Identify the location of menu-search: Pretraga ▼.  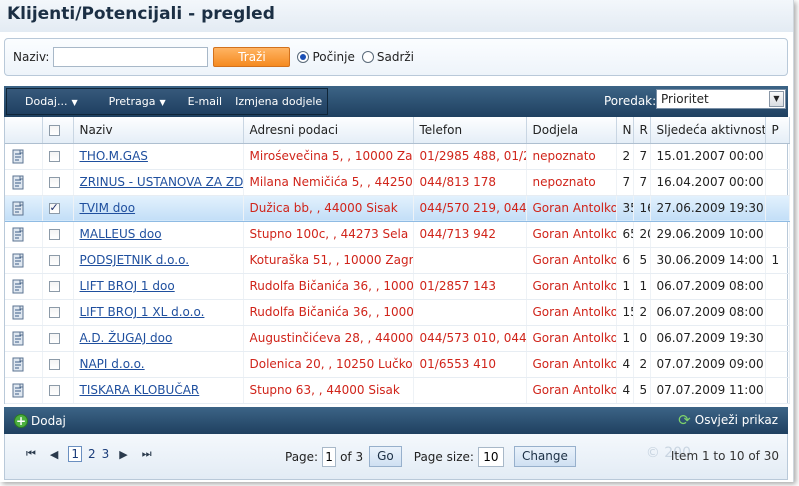
(133, 101).